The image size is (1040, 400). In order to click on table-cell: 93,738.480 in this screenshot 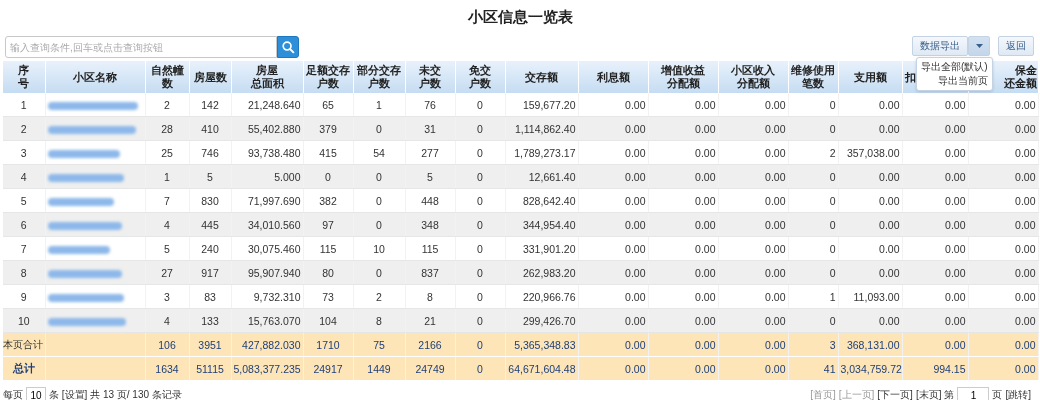, I will do `click(267, 152)`.